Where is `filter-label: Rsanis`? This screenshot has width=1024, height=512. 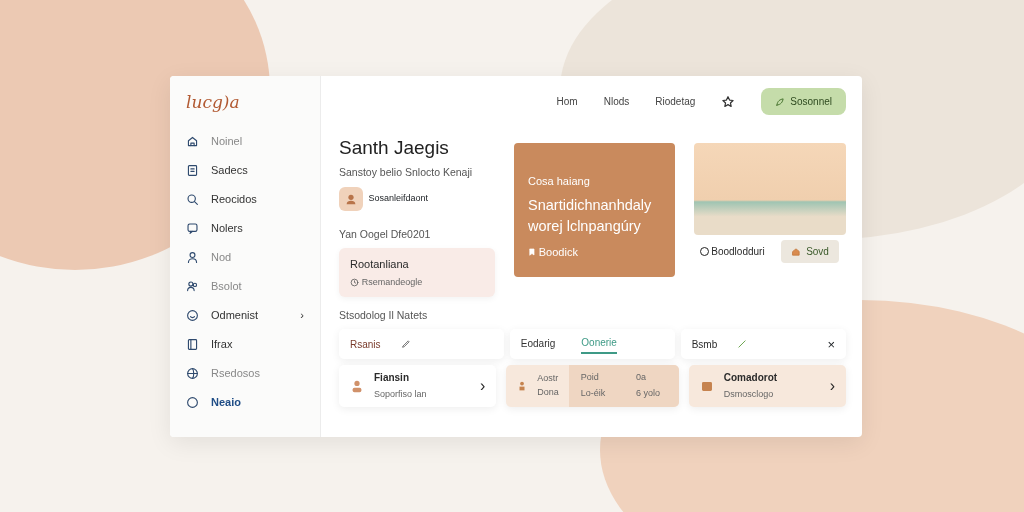
filter-label: Rsanis is located at coordinates (365, 344).